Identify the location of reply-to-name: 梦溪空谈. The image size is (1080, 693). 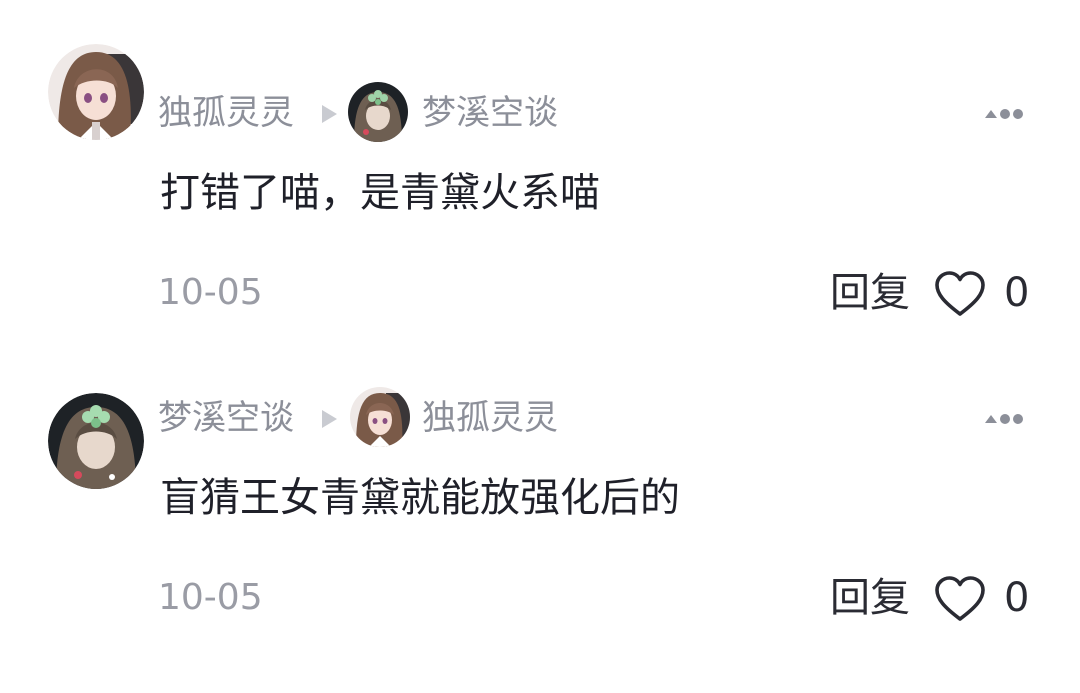
(490, 113).